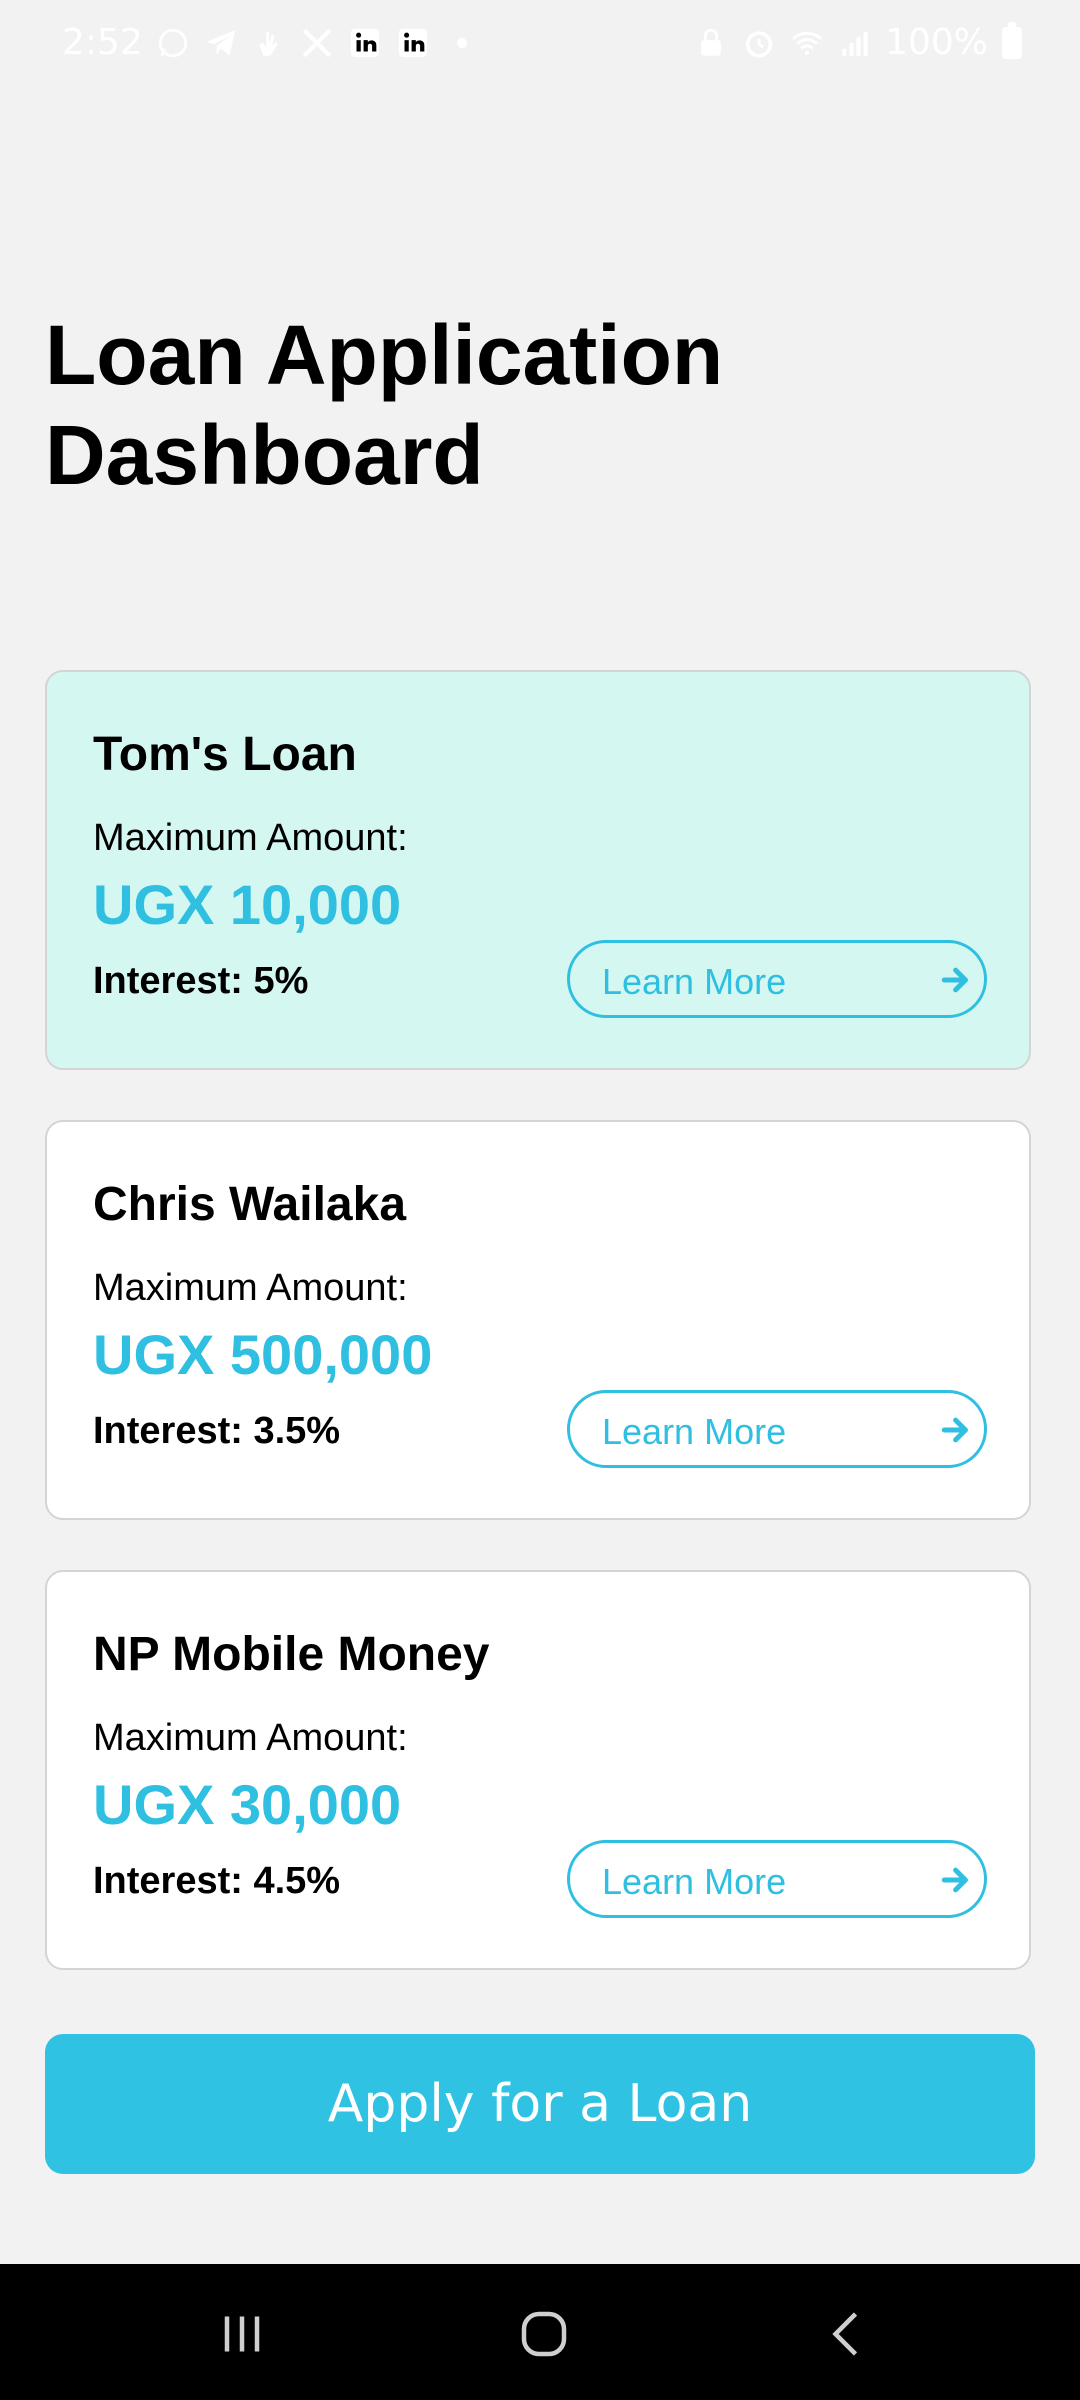  I want to click on telegram-icon, so click(221, 43).